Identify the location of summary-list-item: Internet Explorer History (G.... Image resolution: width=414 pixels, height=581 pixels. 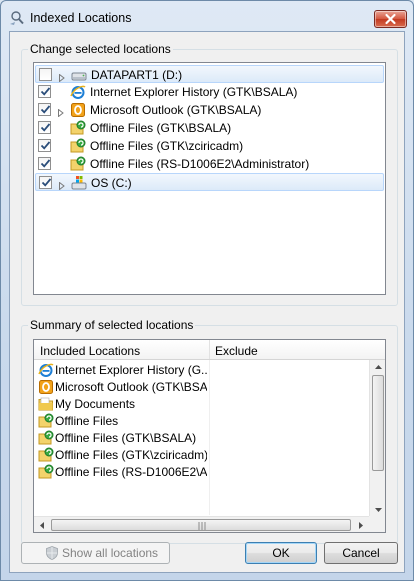
(201, 369).